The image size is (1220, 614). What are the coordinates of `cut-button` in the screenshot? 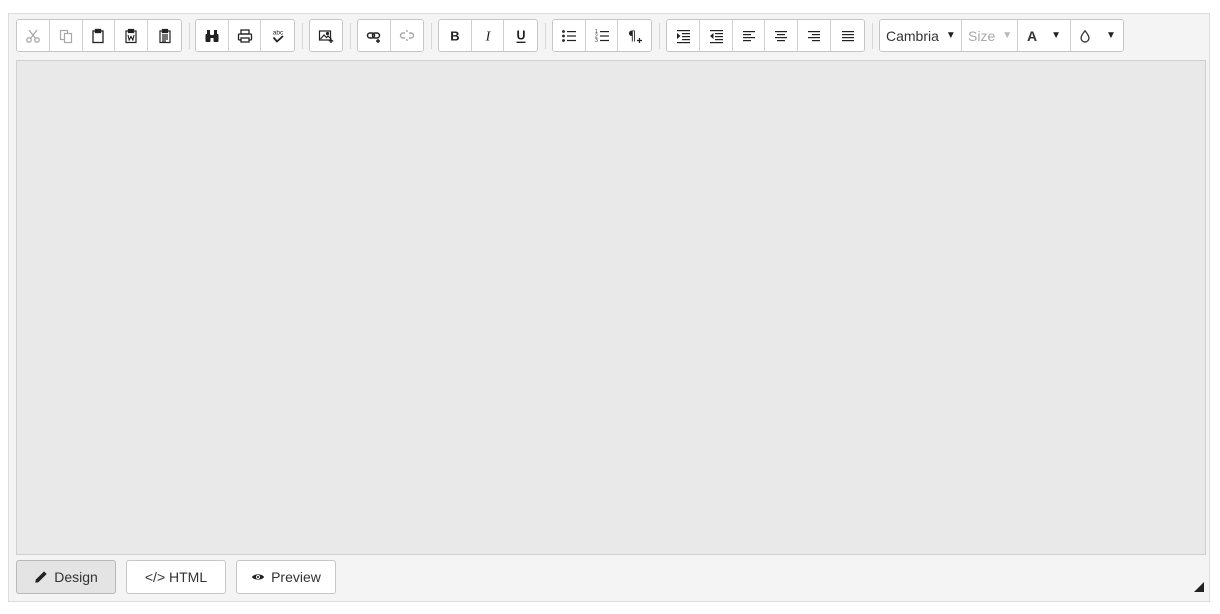 It's located at (33, 35).